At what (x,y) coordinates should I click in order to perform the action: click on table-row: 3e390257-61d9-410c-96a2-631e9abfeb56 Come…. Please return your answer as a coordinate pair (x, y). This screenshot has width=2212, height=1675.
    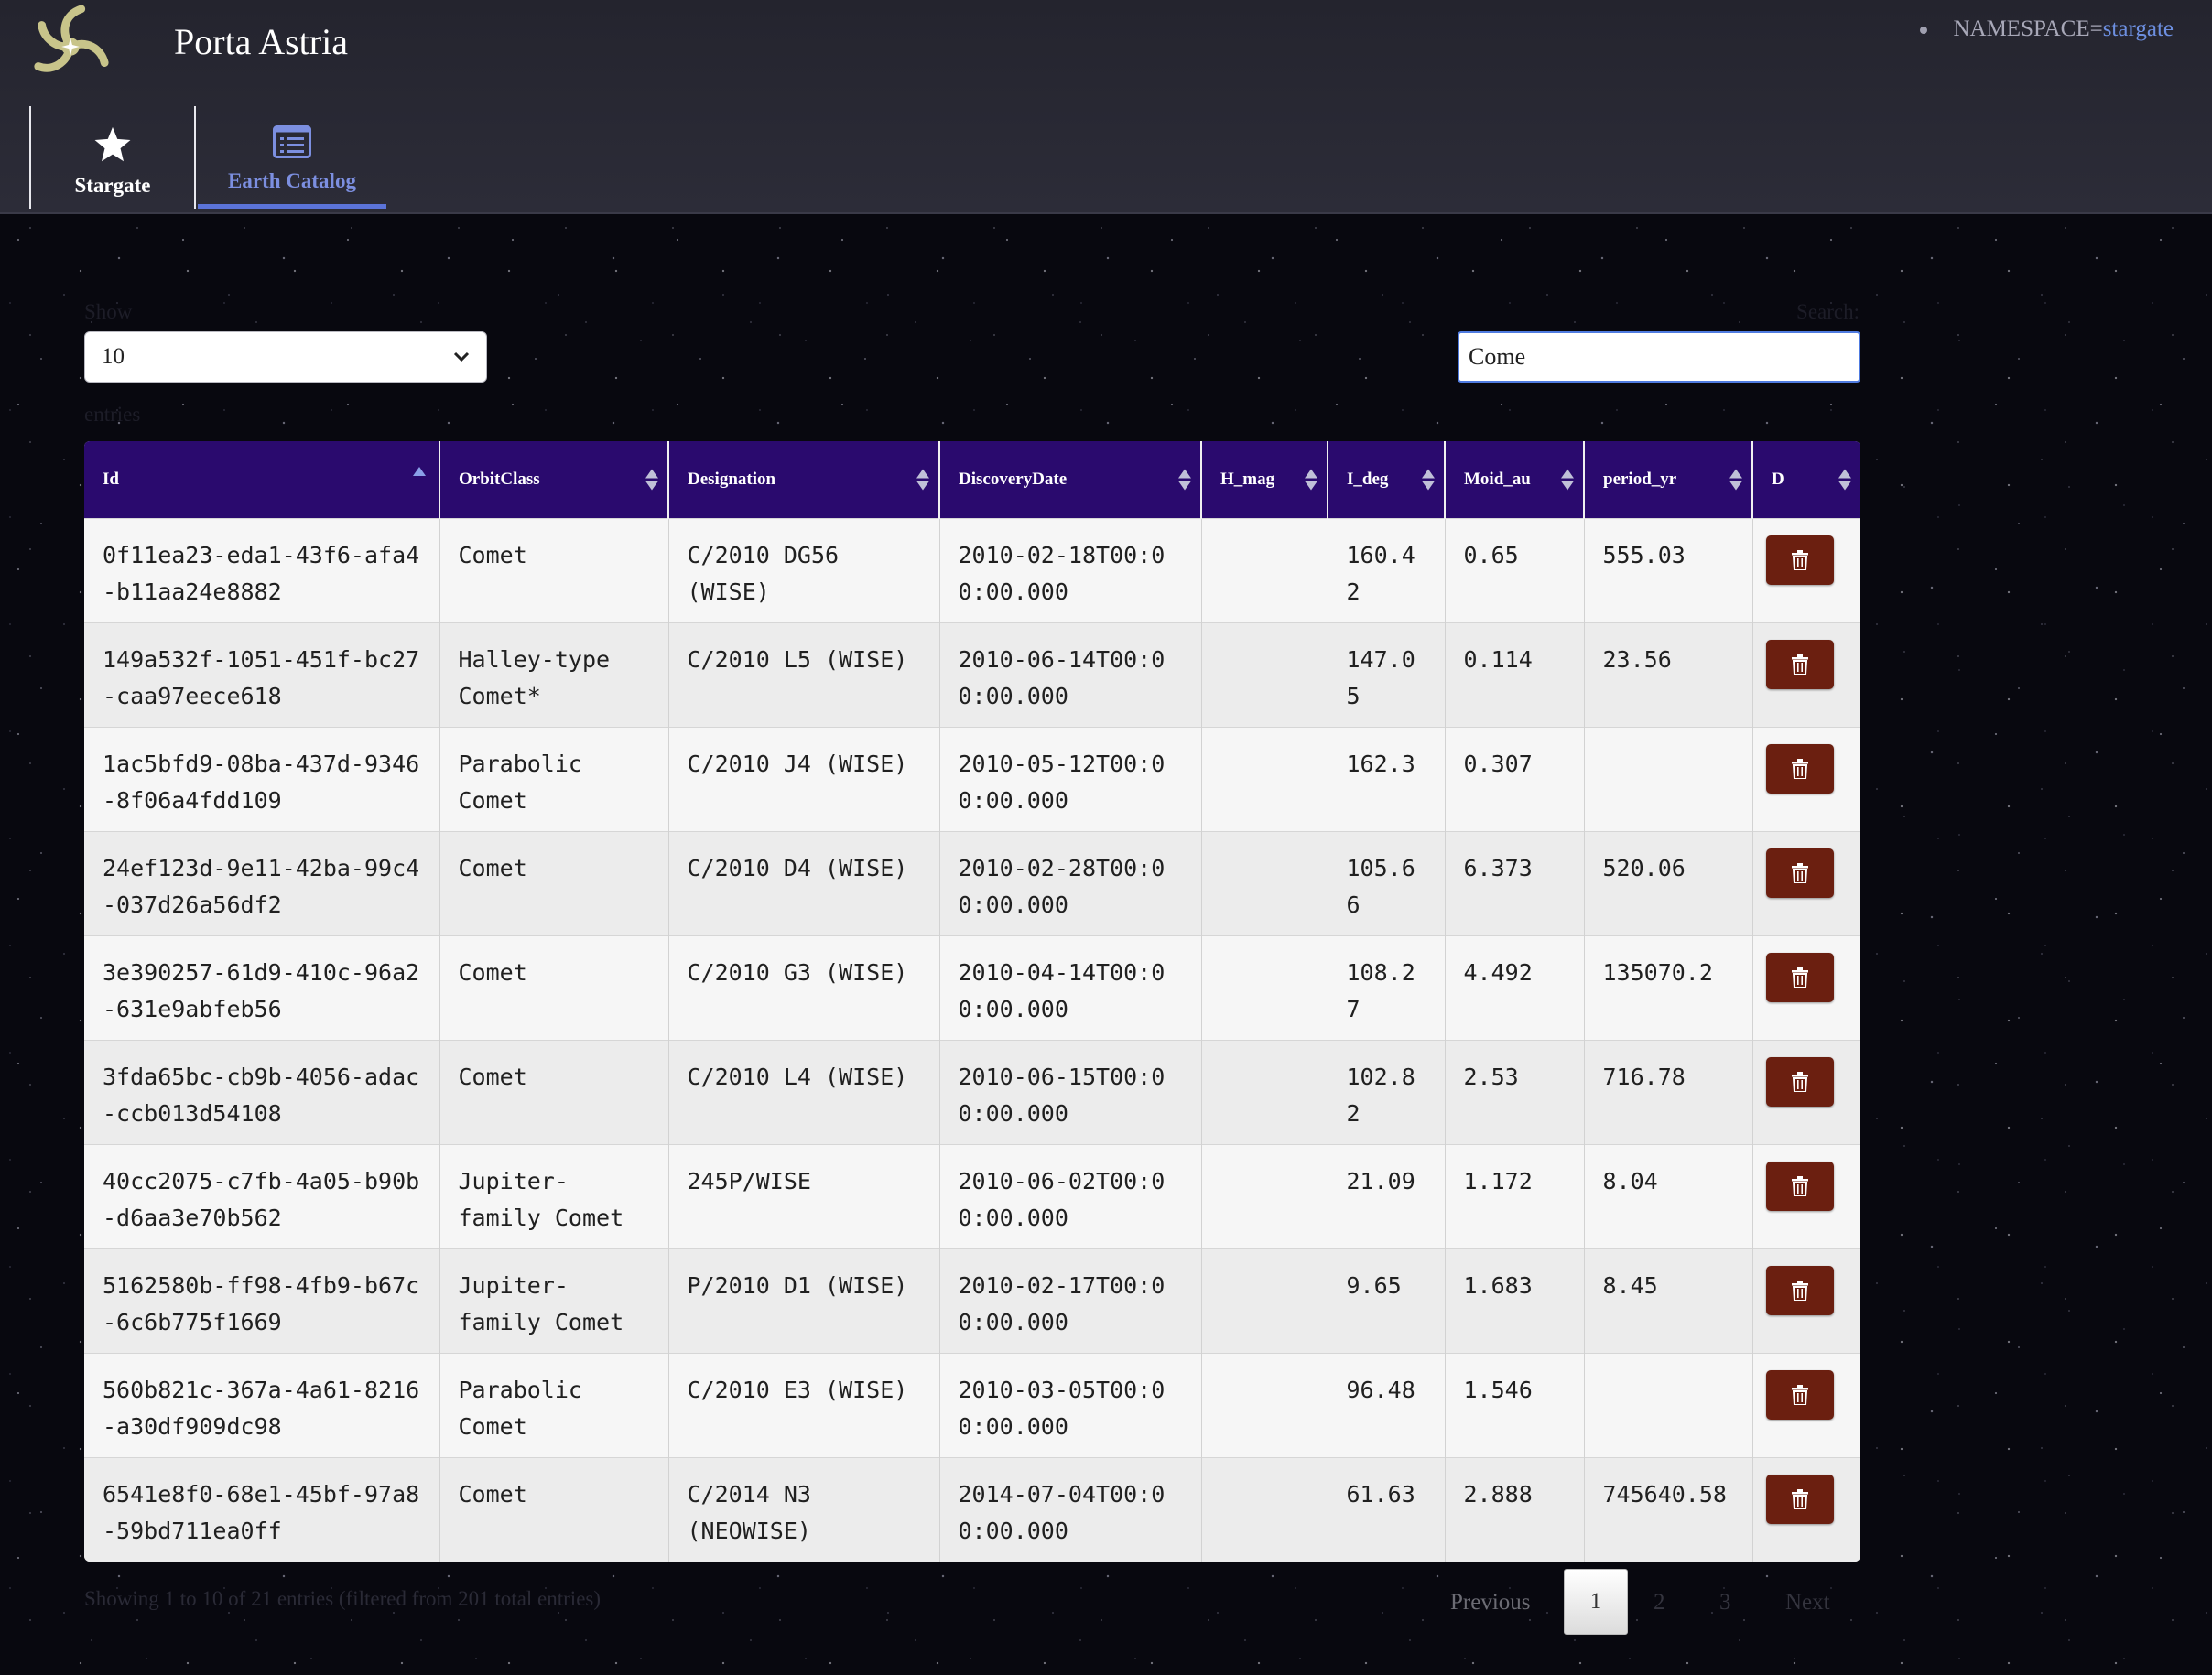
    Looking at the image, I should click on (972, 987).